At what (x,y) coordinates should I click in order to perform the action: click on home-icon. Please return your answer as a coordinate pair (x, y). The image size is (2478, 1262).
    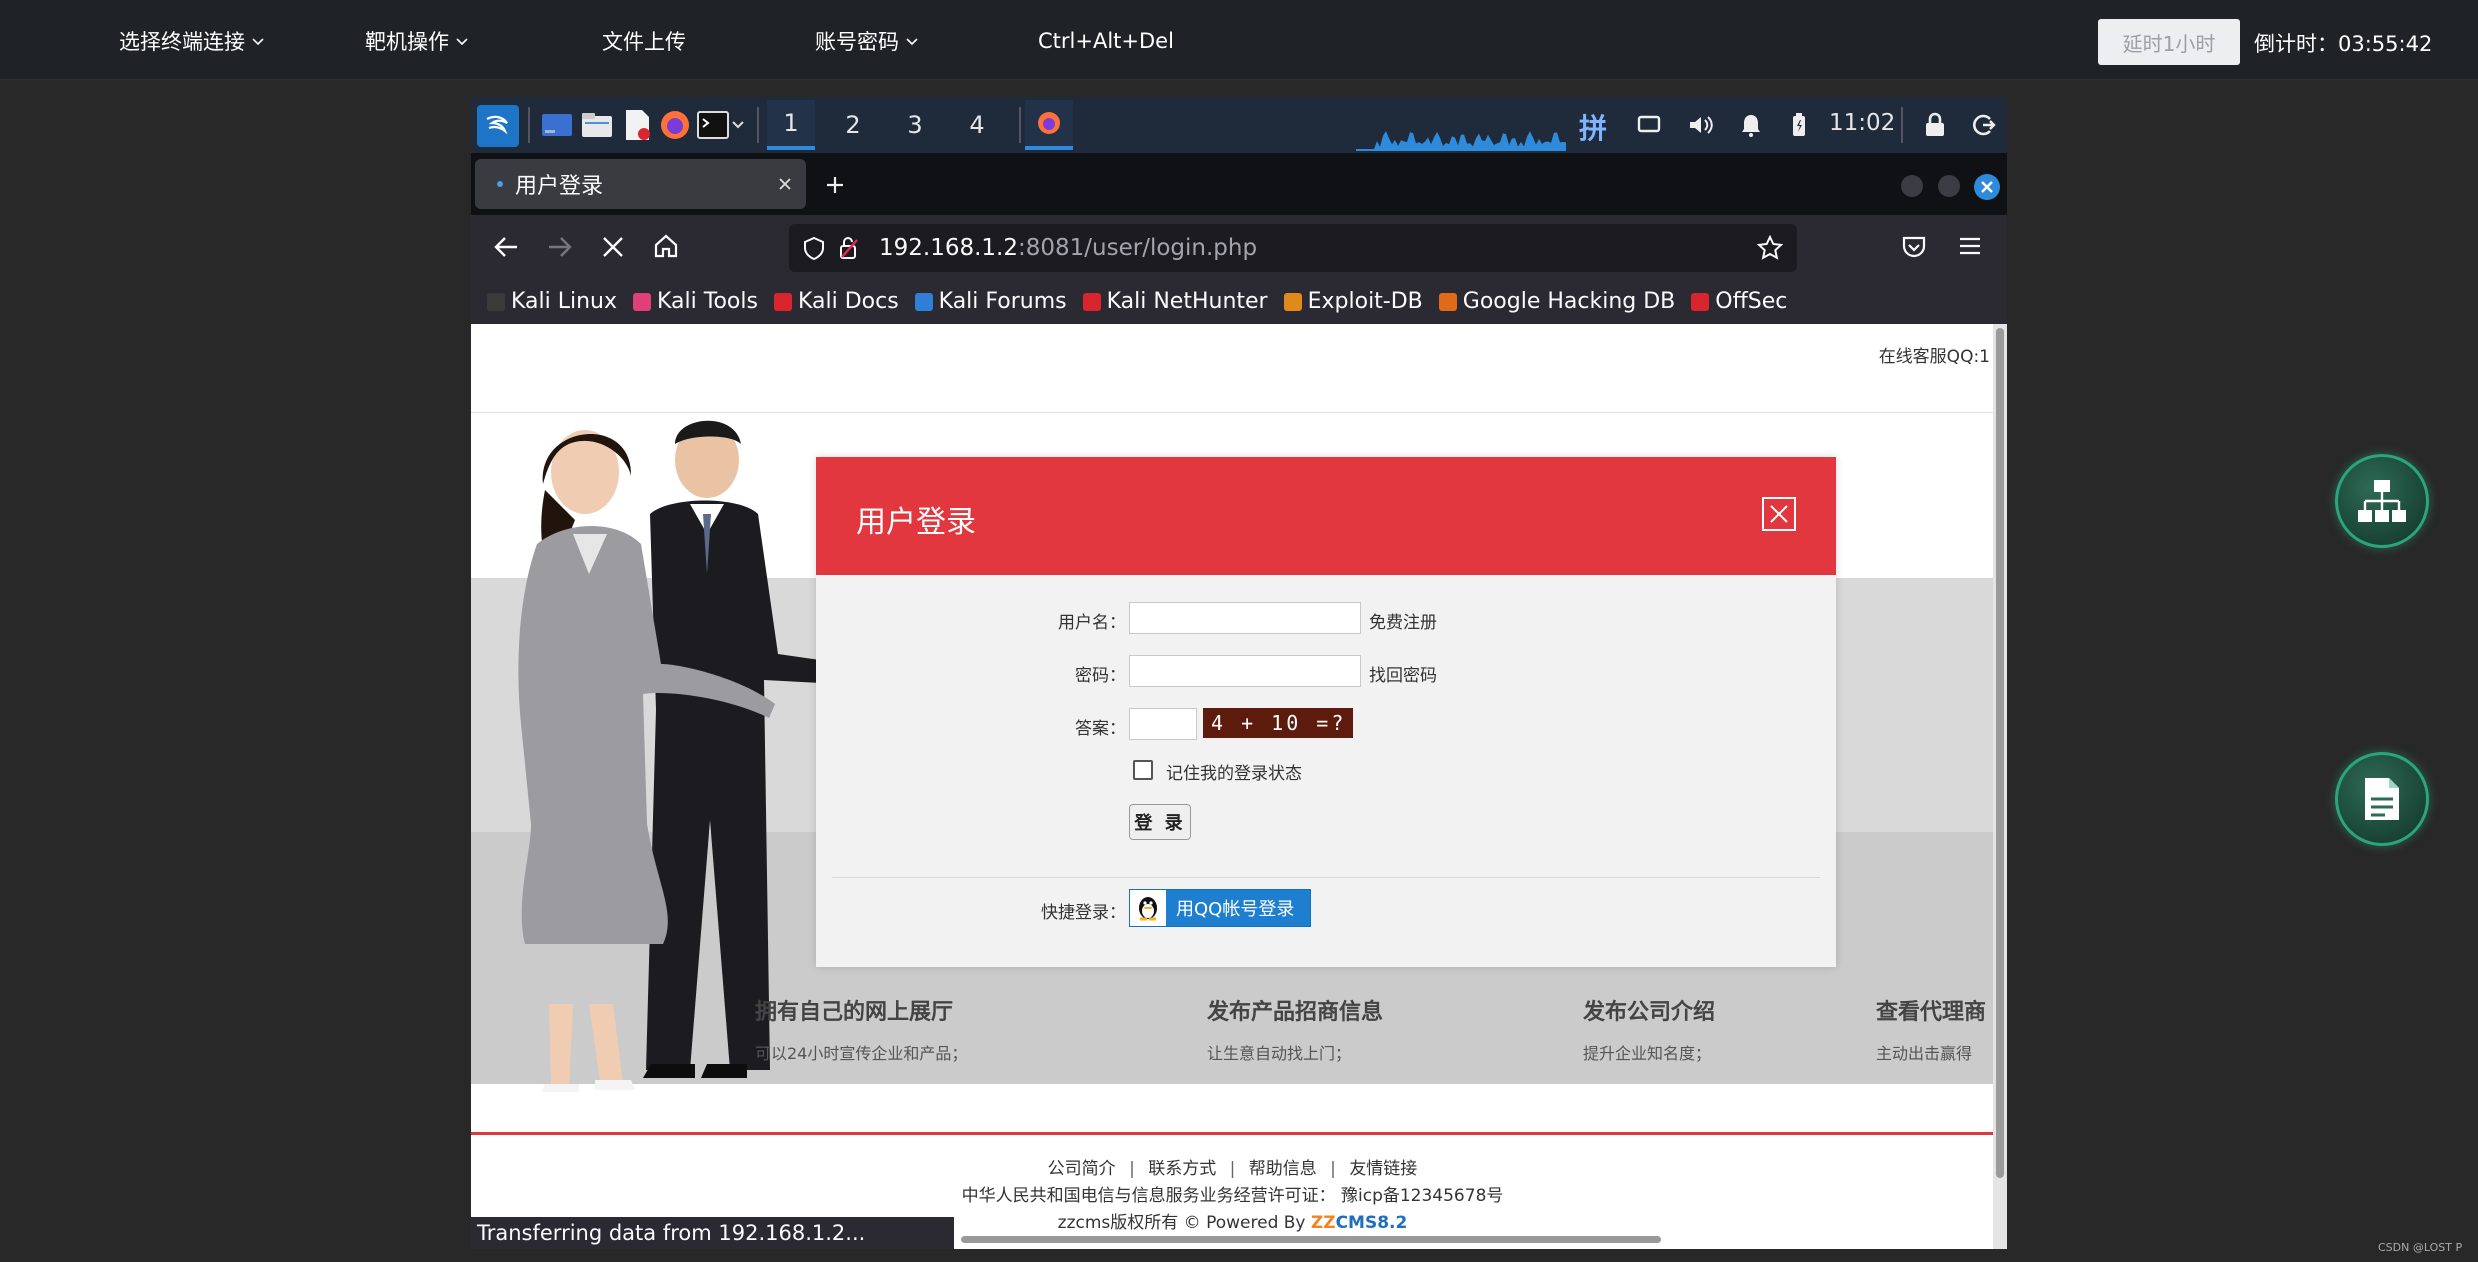
    Looking at the image, I should click on (666, 246).